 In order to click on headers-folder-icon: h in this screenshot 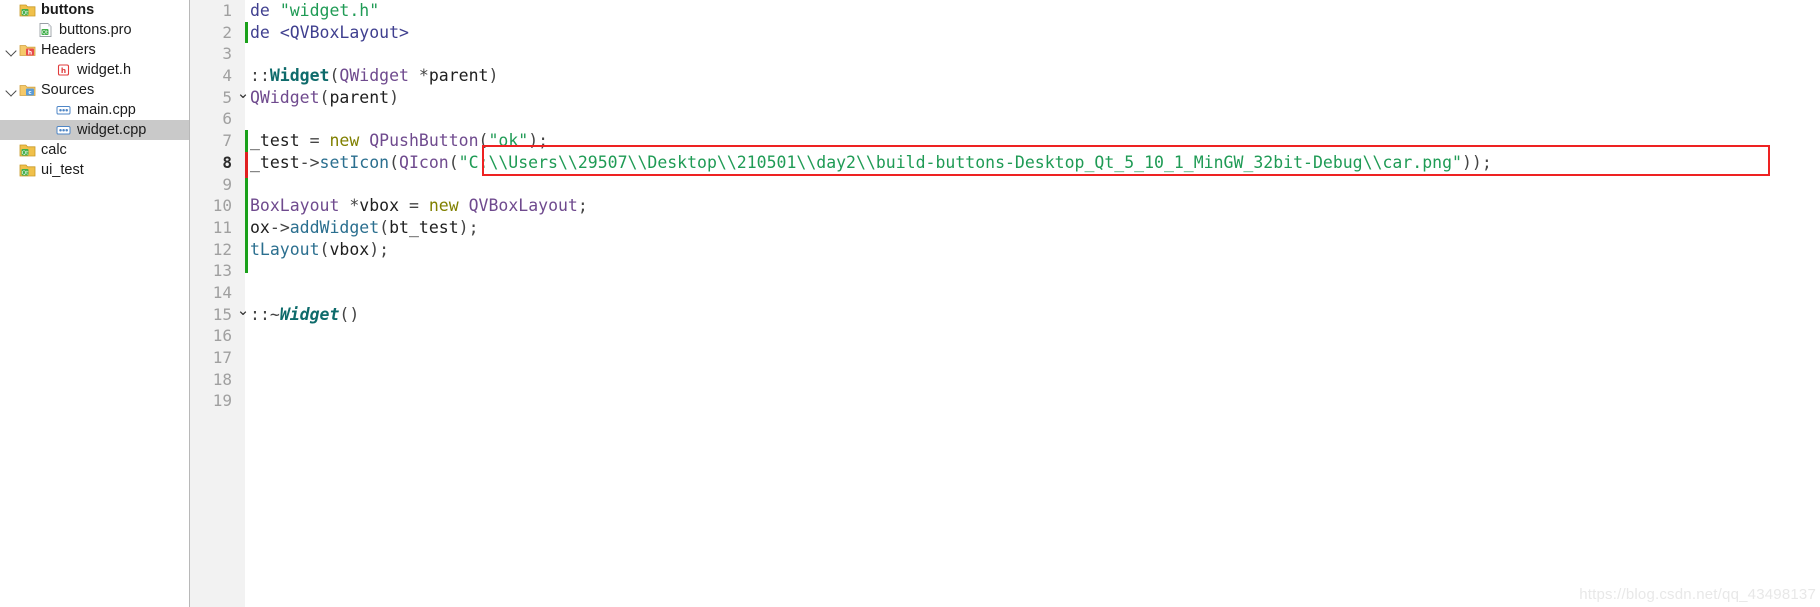, I will do `click(27, 50)`.